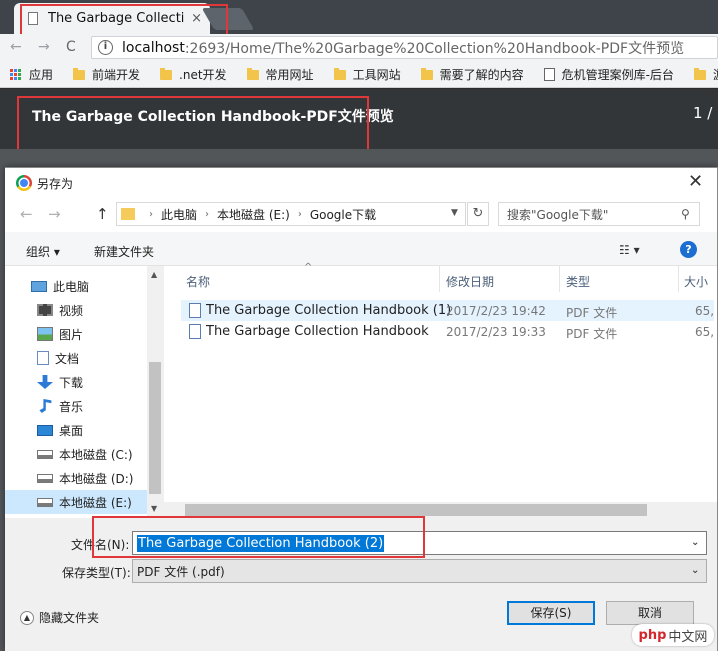 Image resolution: width=718 pixels, height=651 pixels. Describe the element at coordinates (650, 613) in the screenshot. I see `cancel-button: 取消` at that location.